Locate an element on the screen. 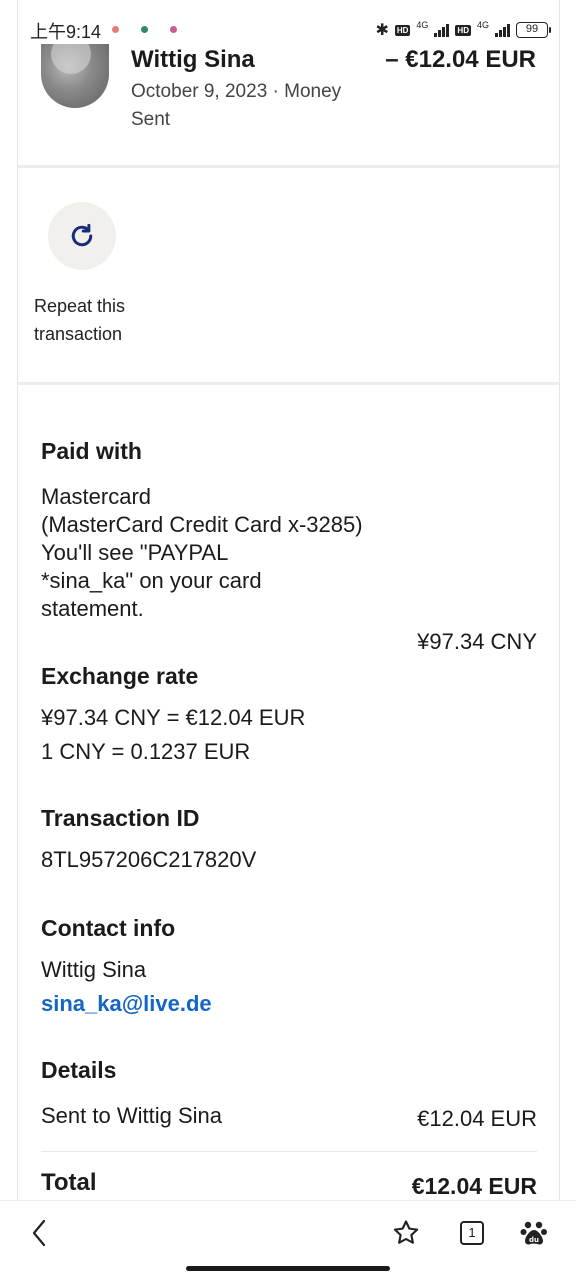  tabs-count: 1 is located at coordinates (472, 1232).